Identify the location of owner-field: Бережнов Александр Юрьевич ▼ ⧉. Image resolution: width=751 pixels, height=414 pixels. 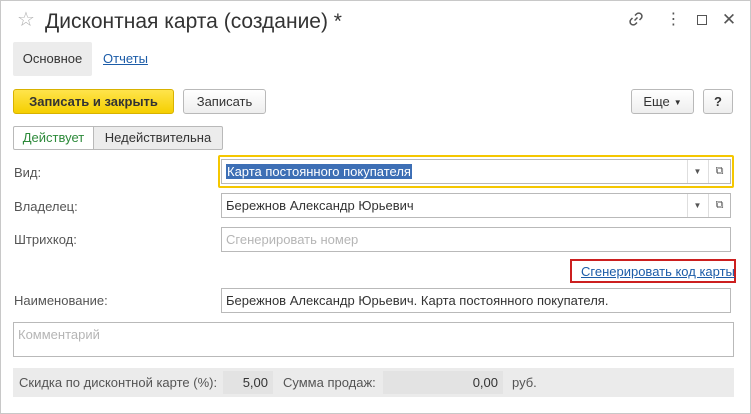
(476, 205).